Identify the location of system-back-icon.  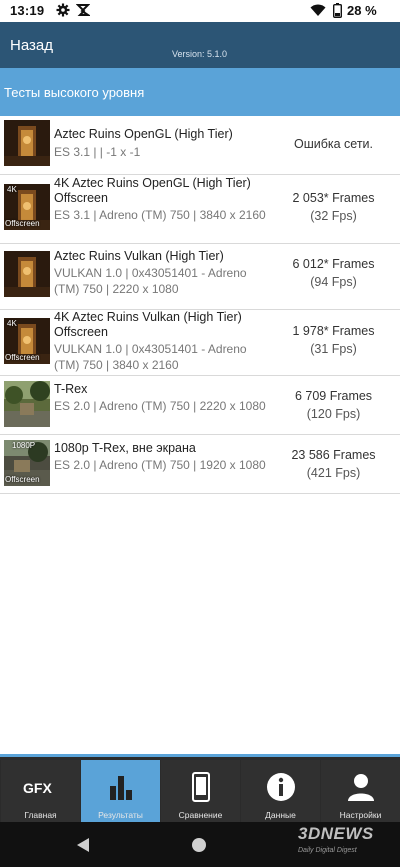
(83, 845).